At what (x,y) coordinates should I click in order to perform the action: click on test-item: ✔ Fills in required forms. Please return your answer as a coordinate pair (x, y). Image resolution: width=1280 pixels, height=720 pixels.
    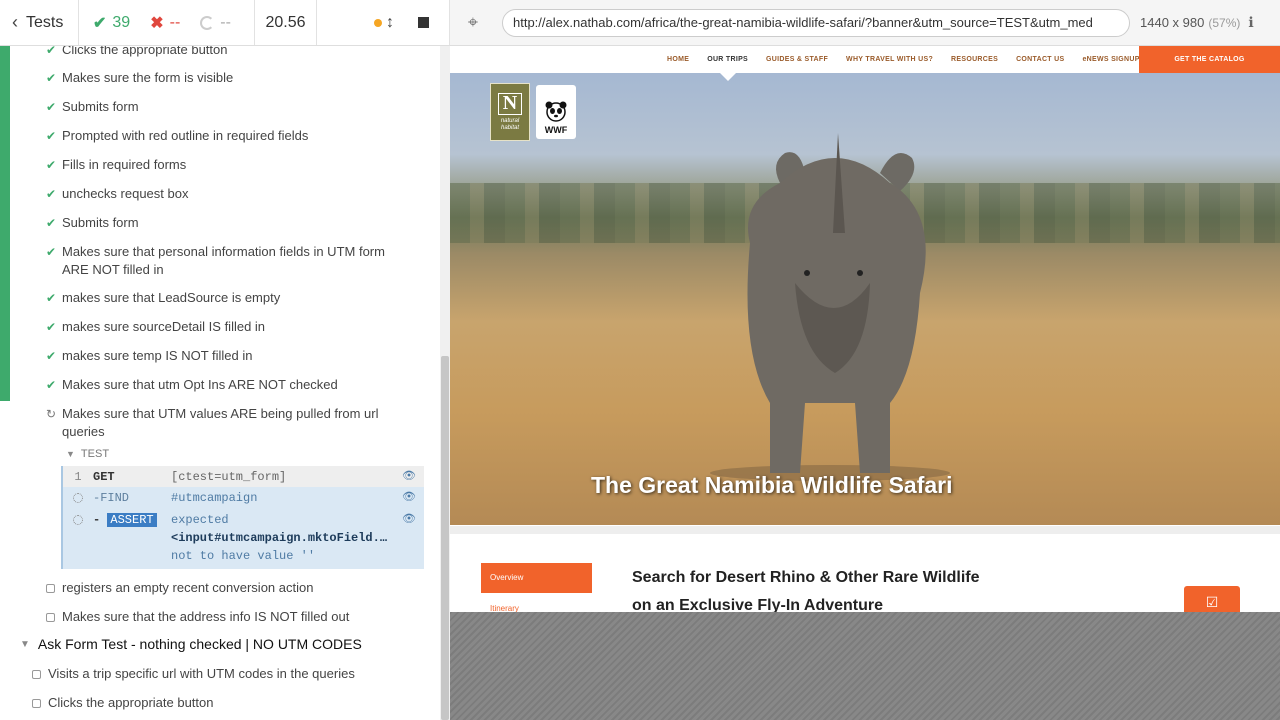
    Looking at the image, I should click on (219, 165).